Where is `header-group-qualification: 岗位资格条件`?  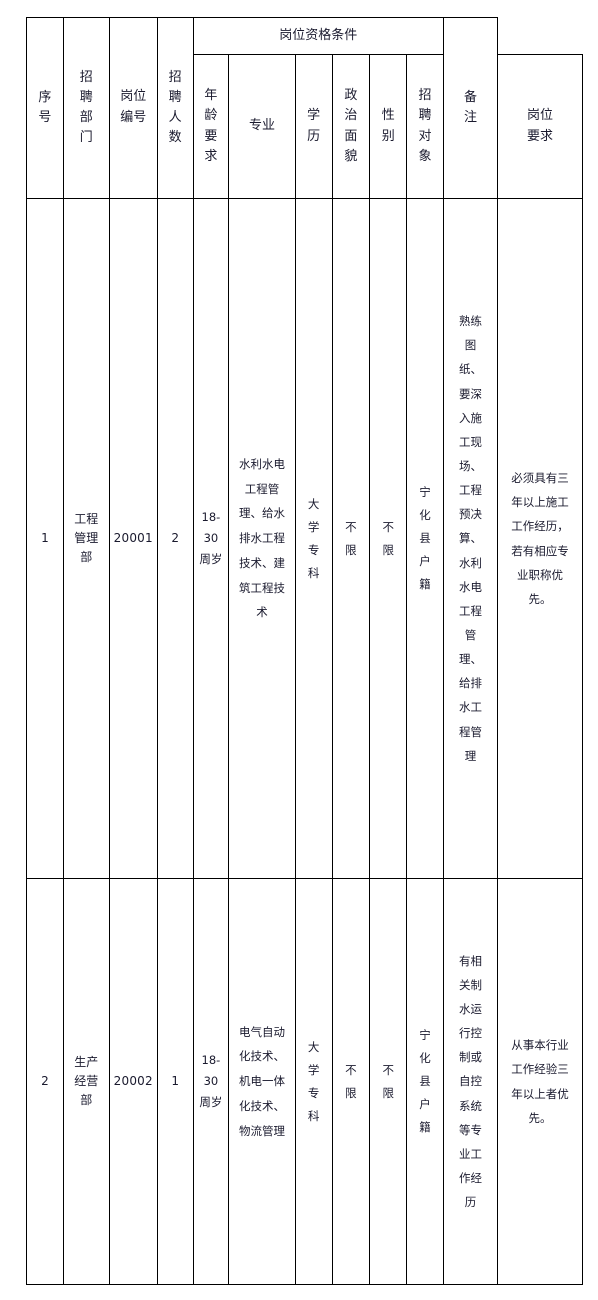 header-group-qualification: 岗位资格条件 is located at coordinates (318, 36).